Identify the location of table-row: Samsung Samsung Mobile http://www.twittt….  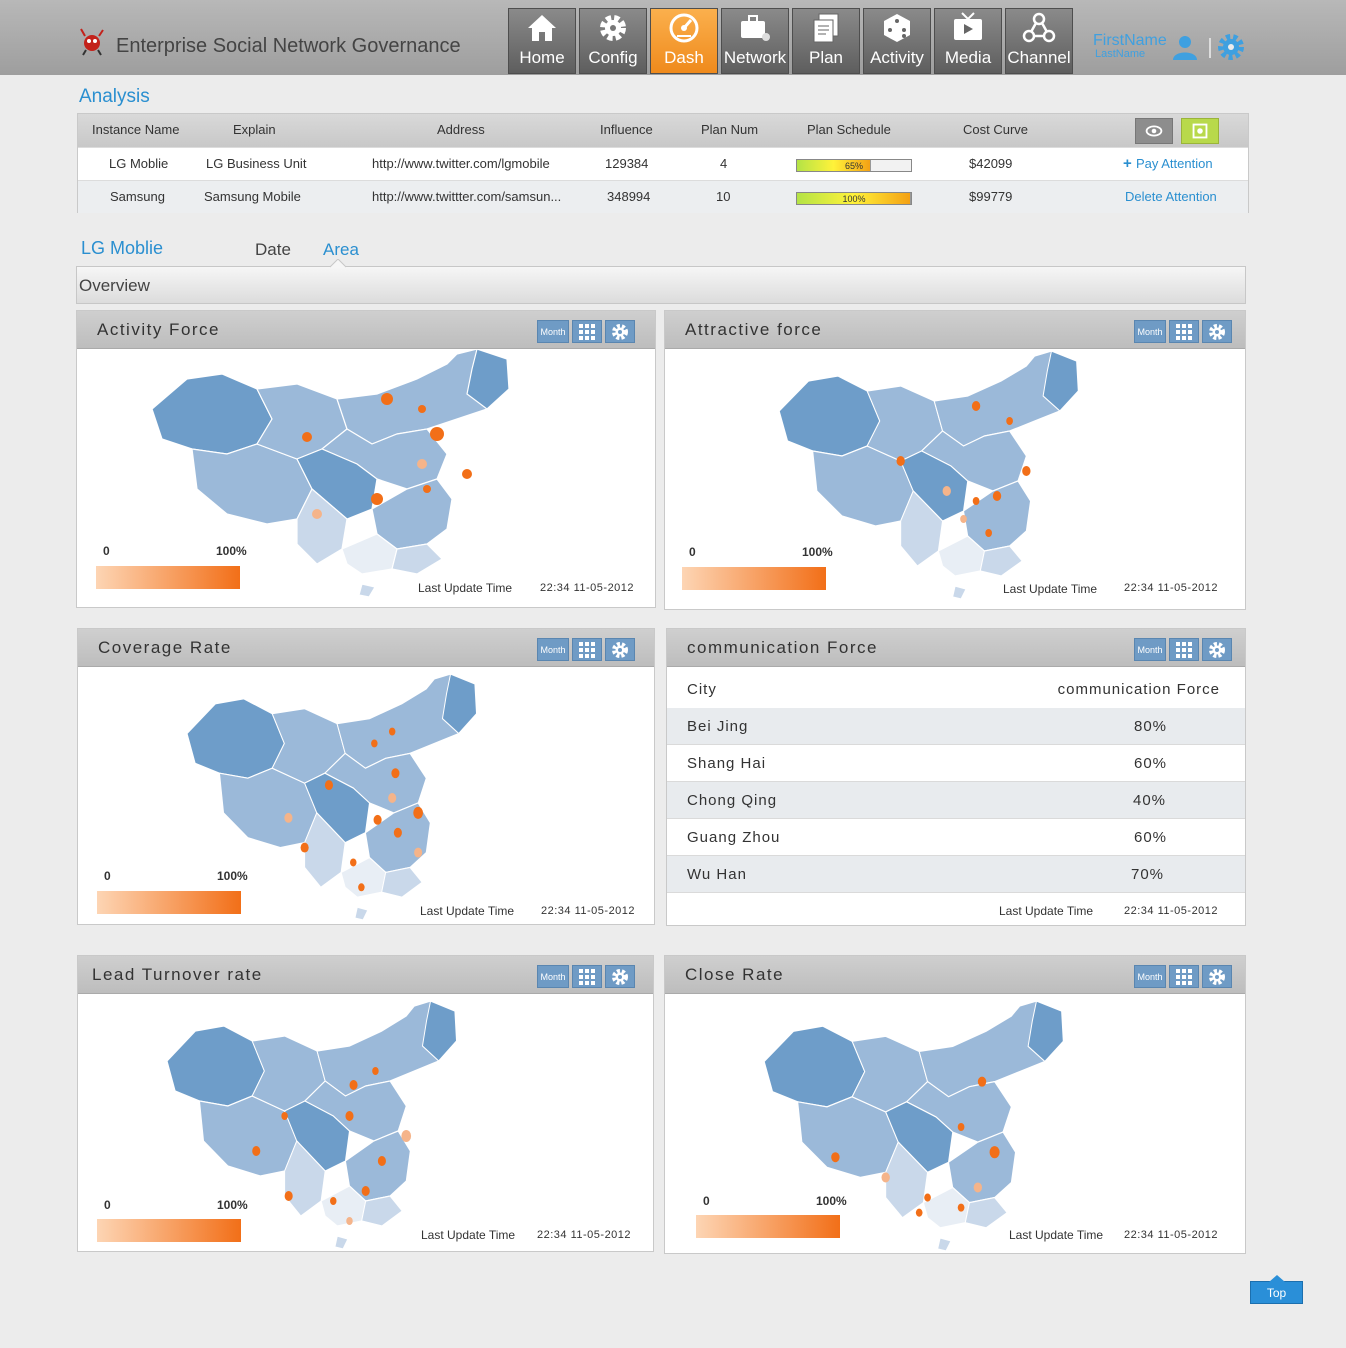
(663, 196).